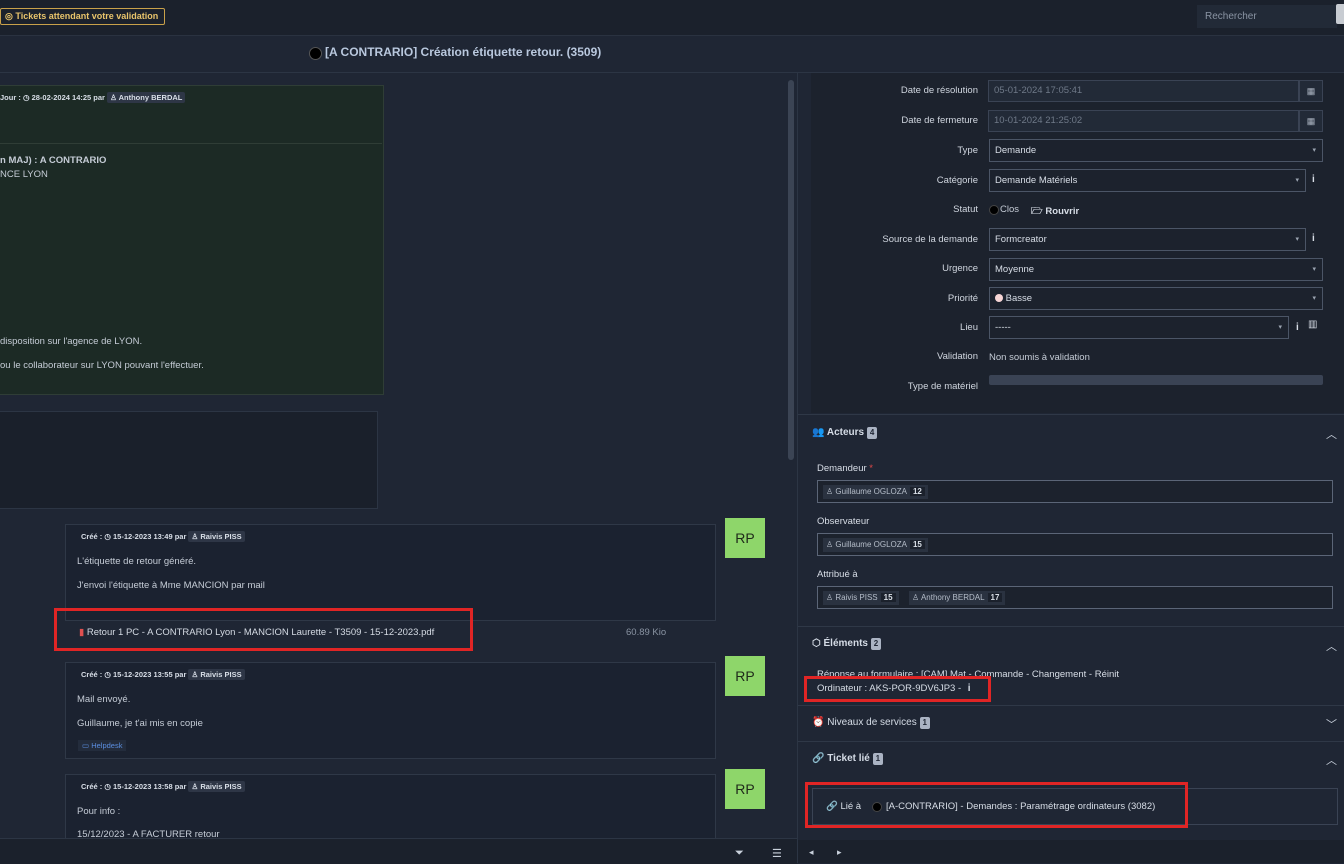  I want to click on cube-icon: ⬡, so click(816, 643).